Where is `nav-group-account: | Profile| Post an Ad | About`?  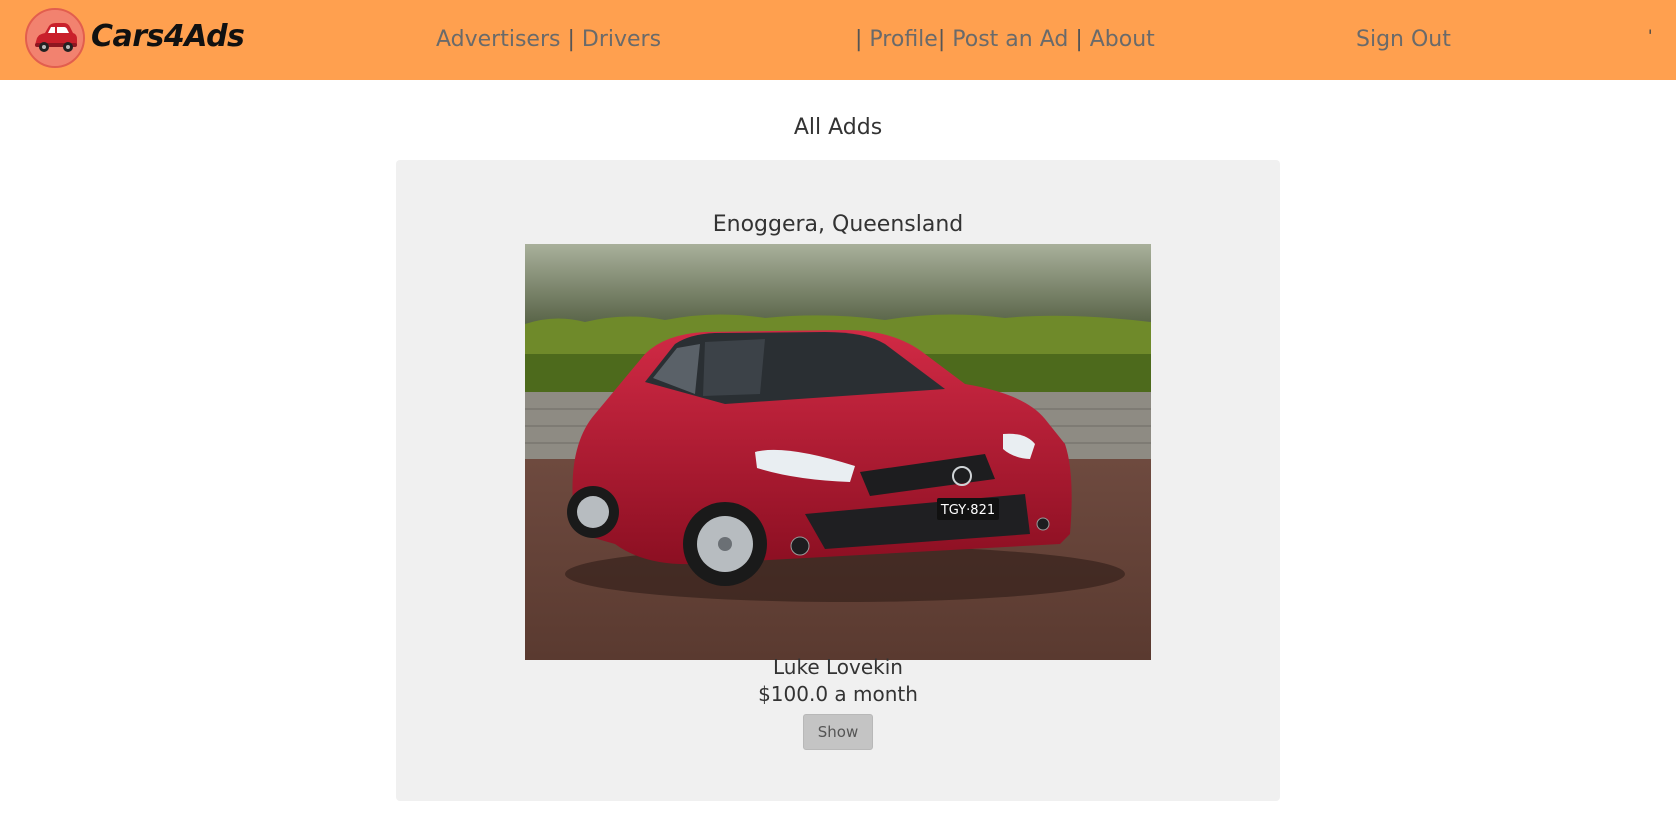
nav-group-account: | Profile| Post an Ad | About is located at coordinates (1005, 40).